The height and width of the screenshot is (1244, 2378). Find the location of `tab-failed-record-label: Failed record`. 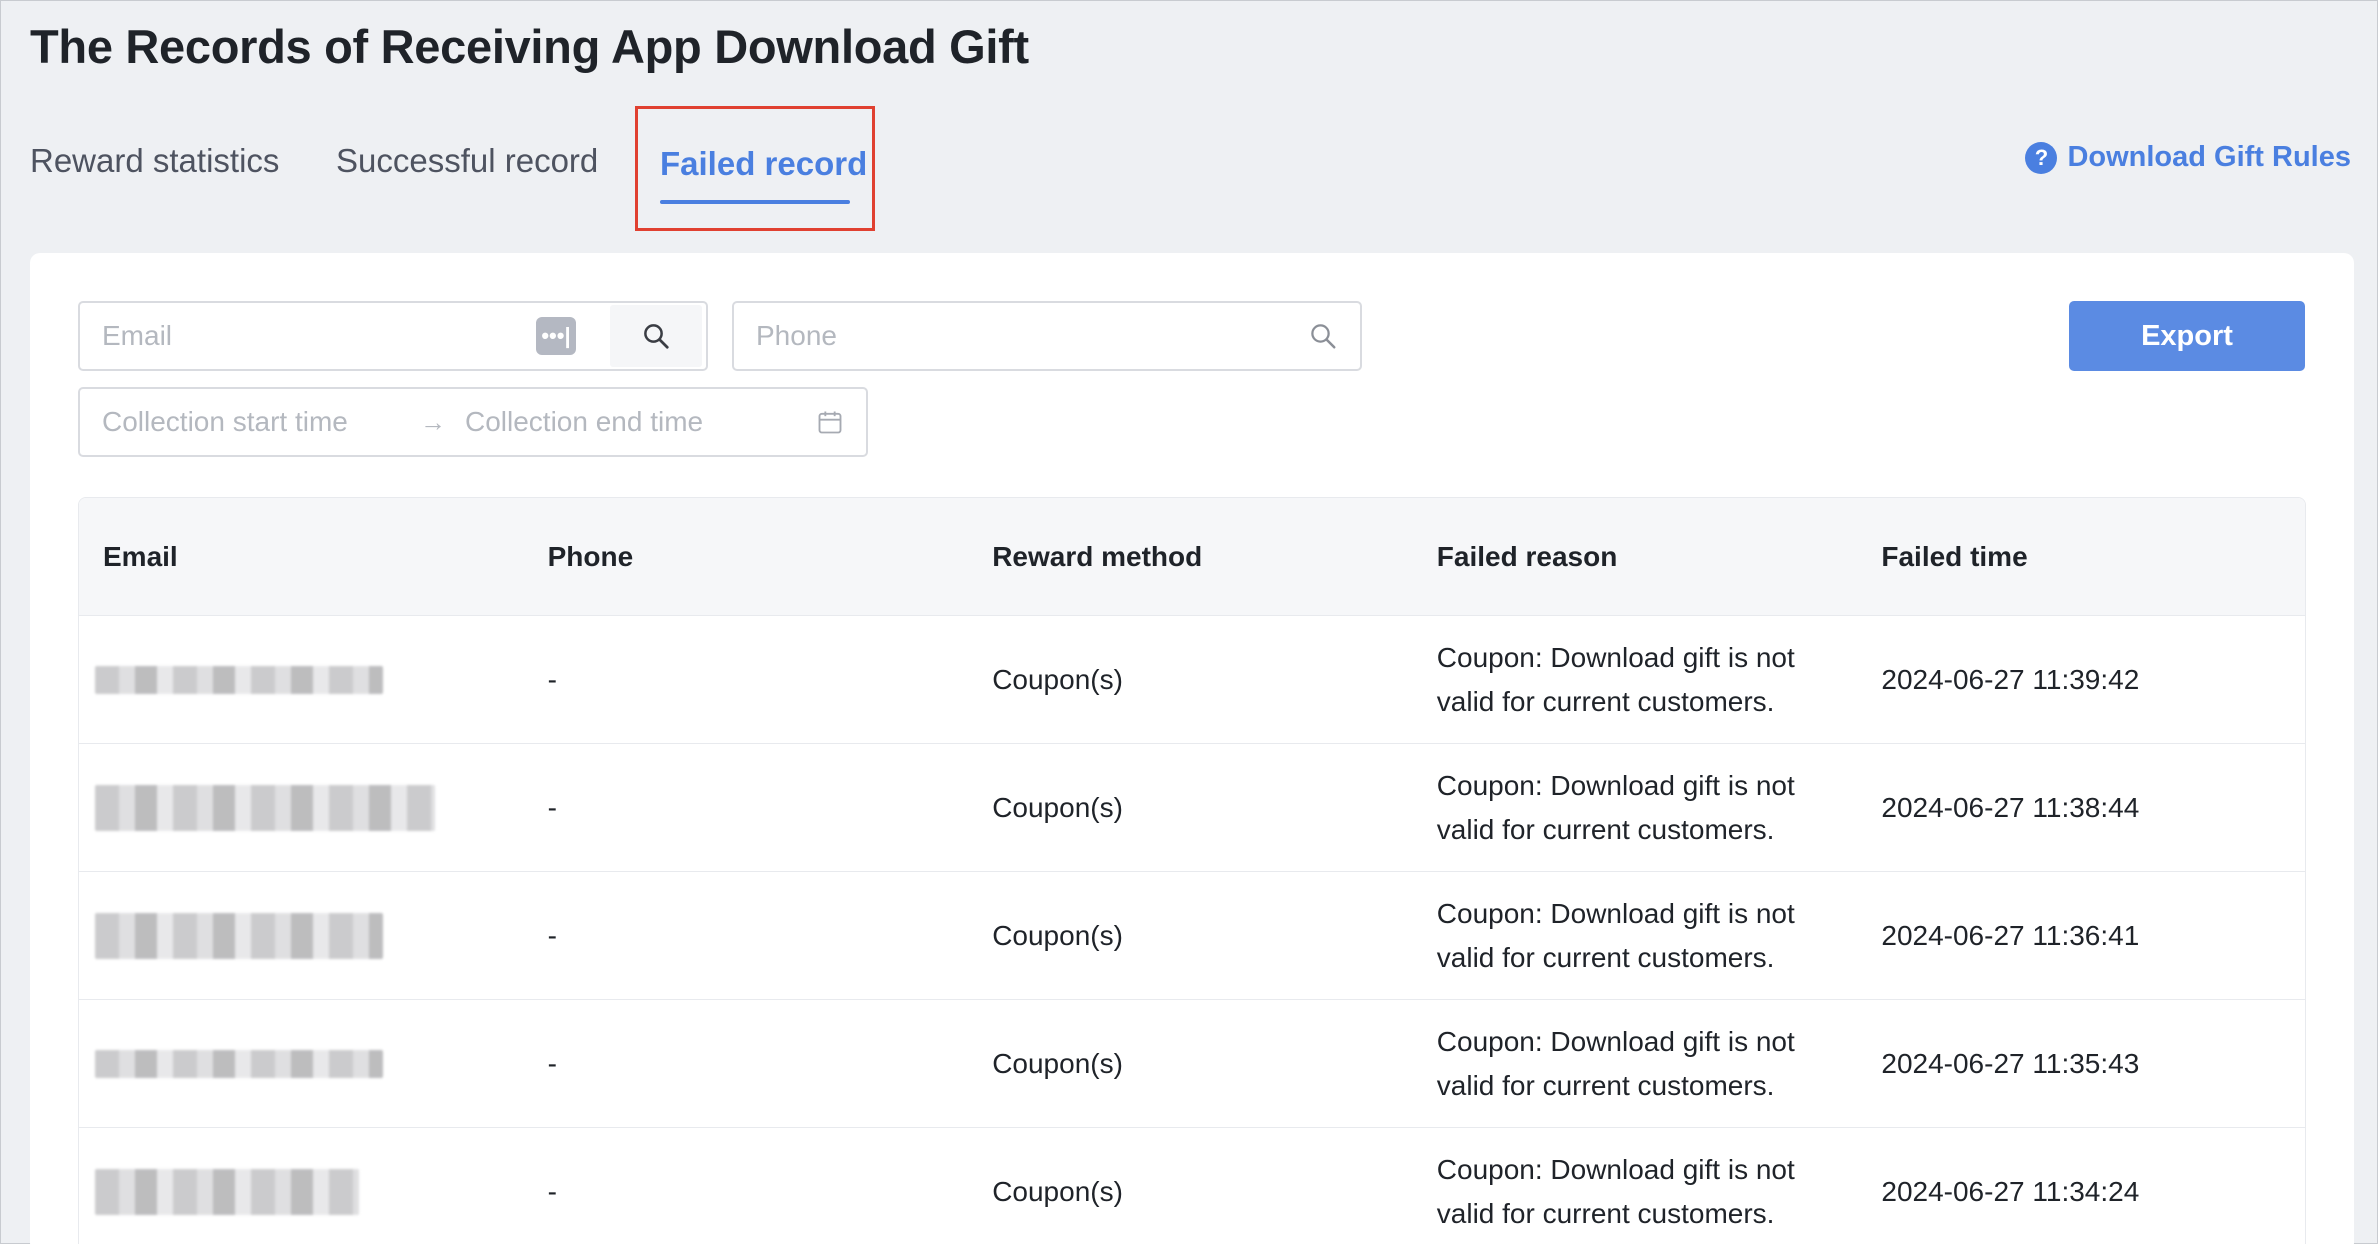

tab-failed-record-label: Failed record is located at coordinates (764, 163).